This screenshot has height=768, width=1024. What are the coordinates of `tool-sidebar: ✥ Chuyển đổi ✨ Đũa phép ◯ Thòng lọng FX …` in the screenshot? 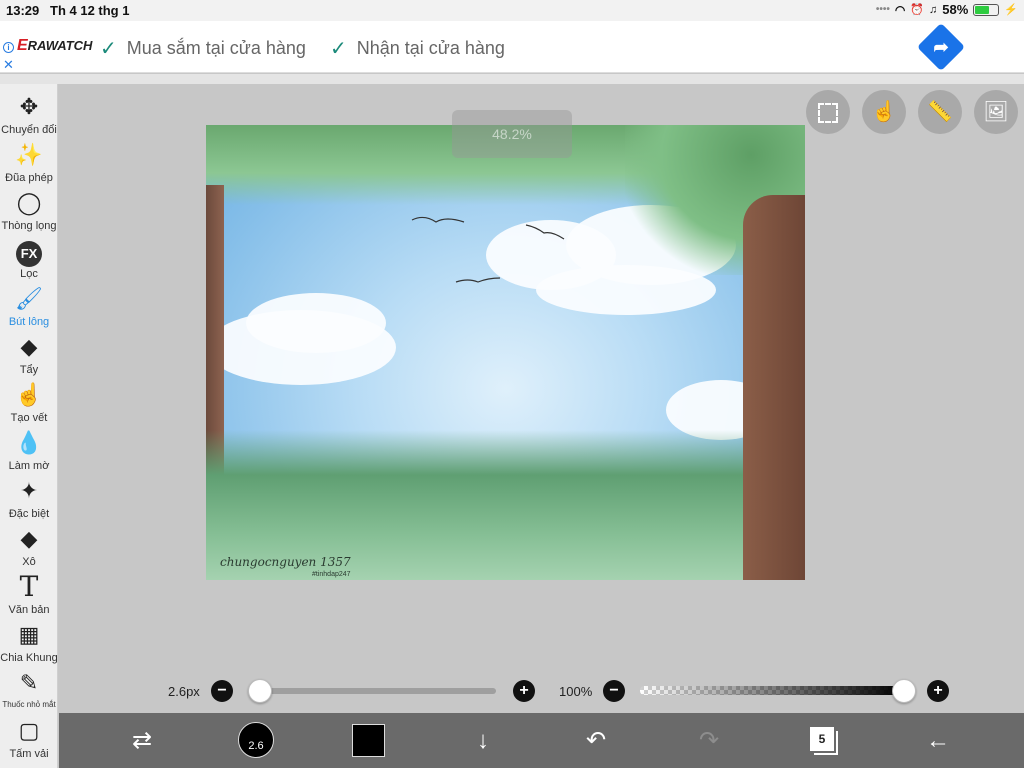 It's located at (29, 426).